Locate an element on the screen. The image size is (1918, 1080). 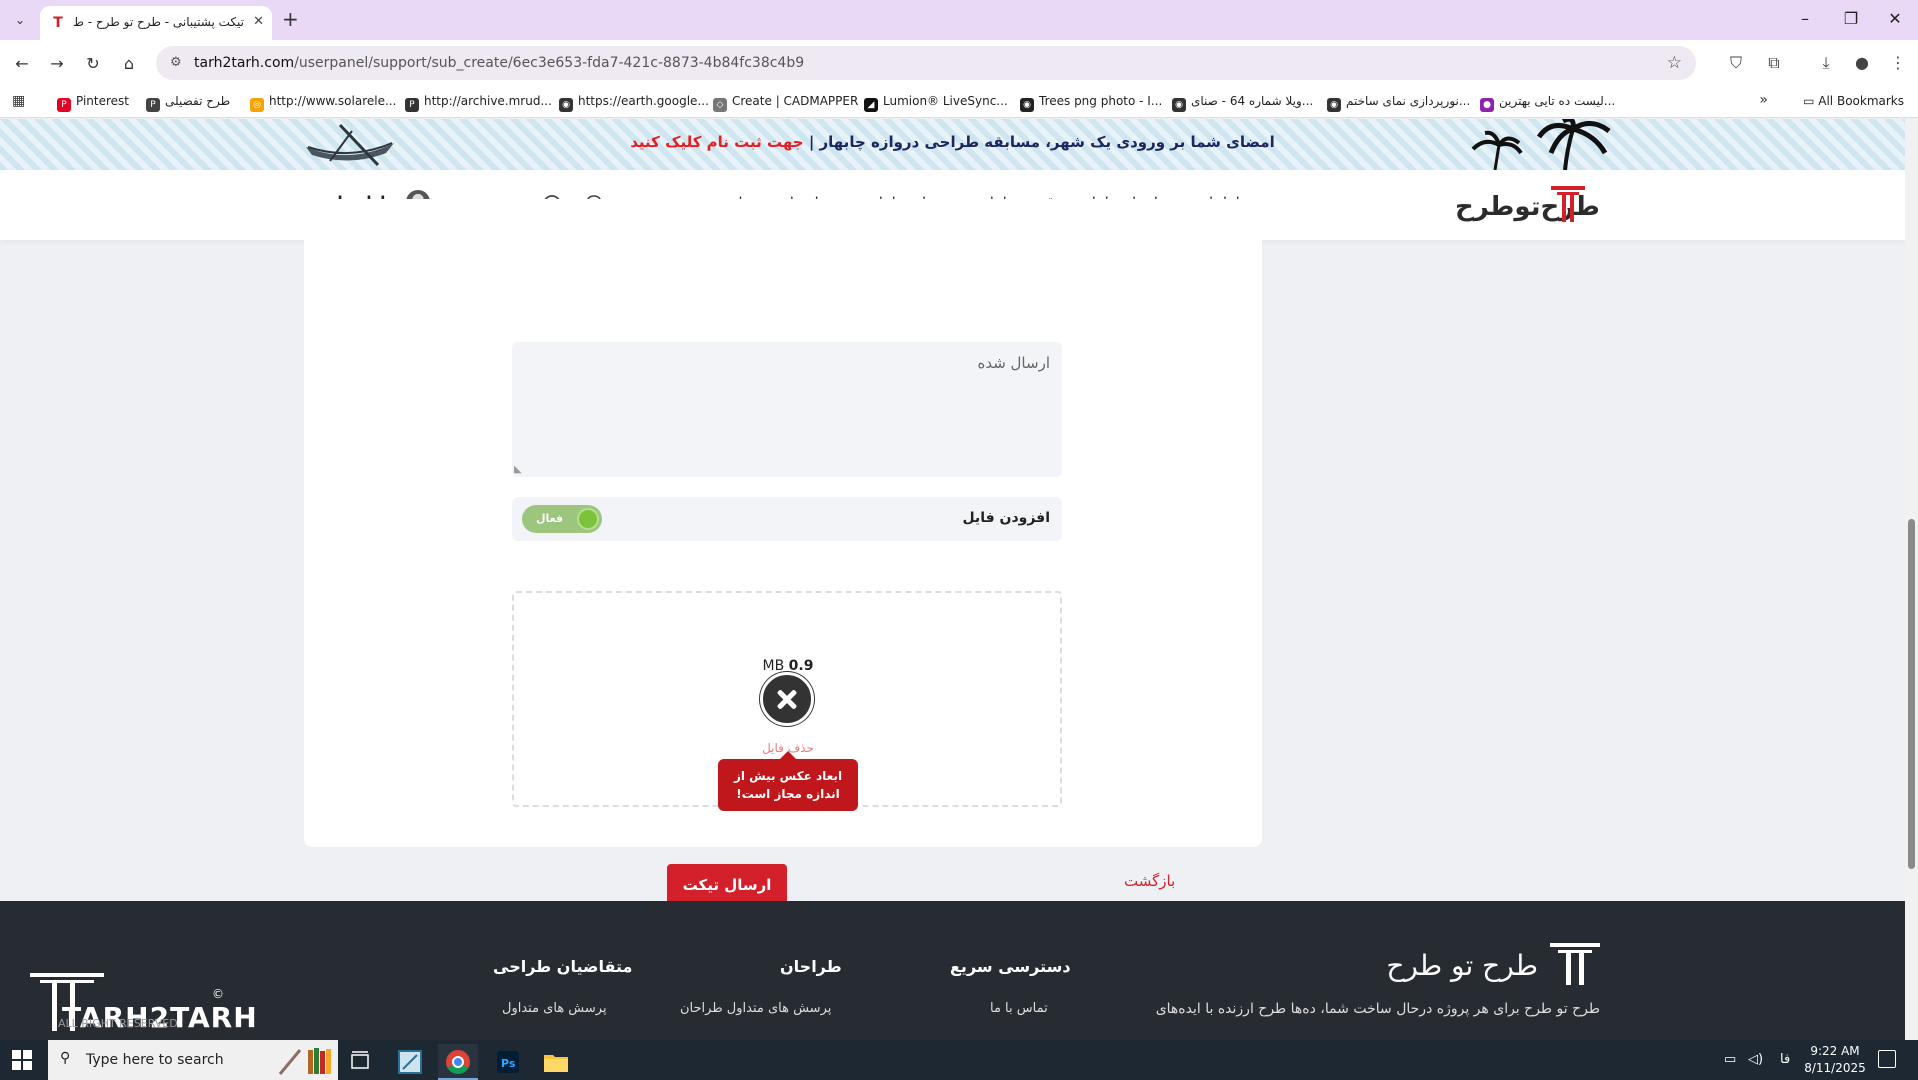
error-tooltip: ابعاد عکس بیش از اندازه مجاز است! is located at coordinates (788, 781).